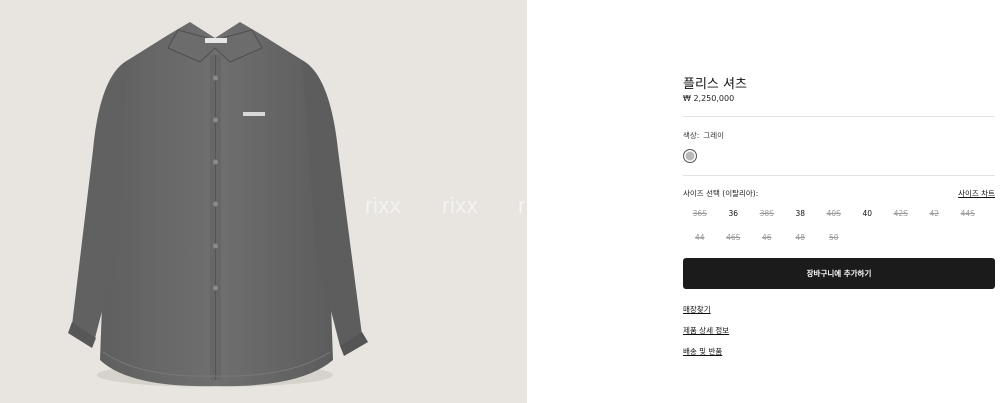 Image resolution: width=1000 pixels, height=403 pixels. What do you see at coordinates (976, 193) in the screenshot?
I see `size-chart-link: 사이즈 차트` at bounding box center [976, 193].